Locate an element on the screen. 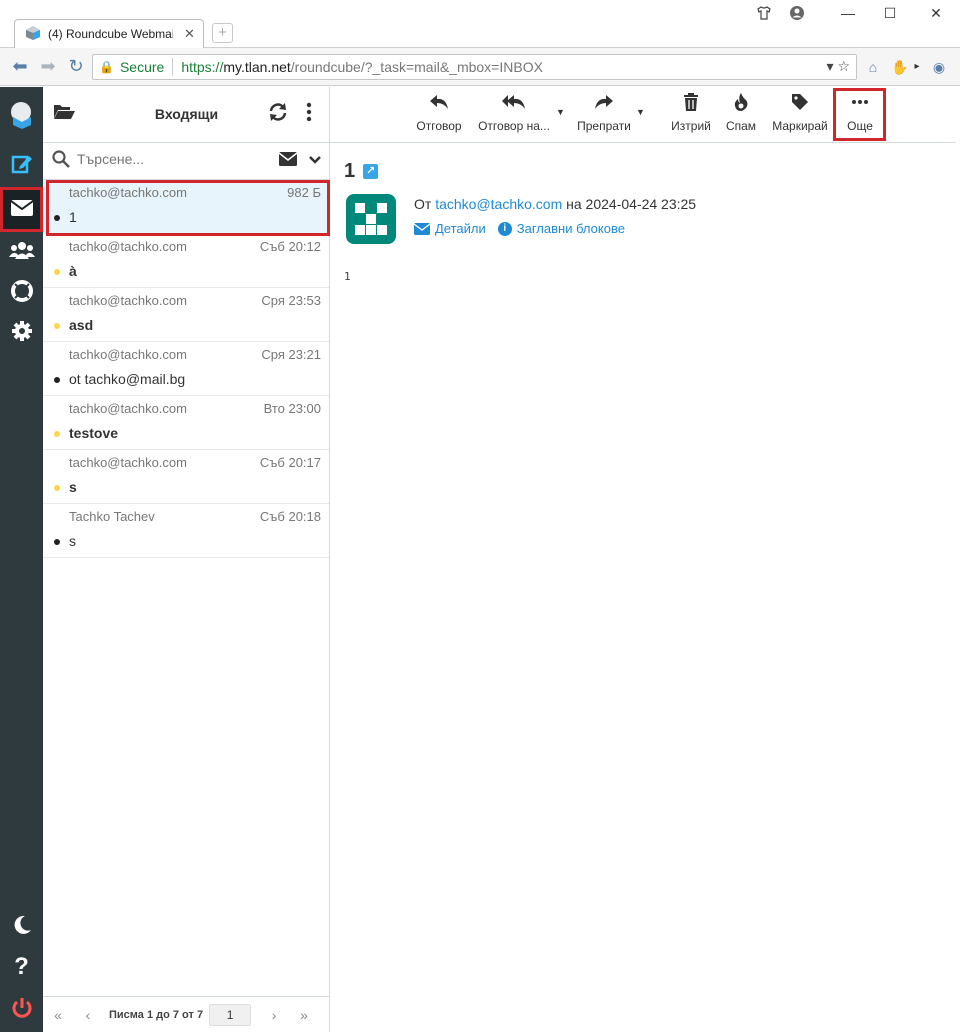 This screenshot has width=960, height=1032. sender-email-link: tachko@tachko.com is located at coordinates (498, 204).